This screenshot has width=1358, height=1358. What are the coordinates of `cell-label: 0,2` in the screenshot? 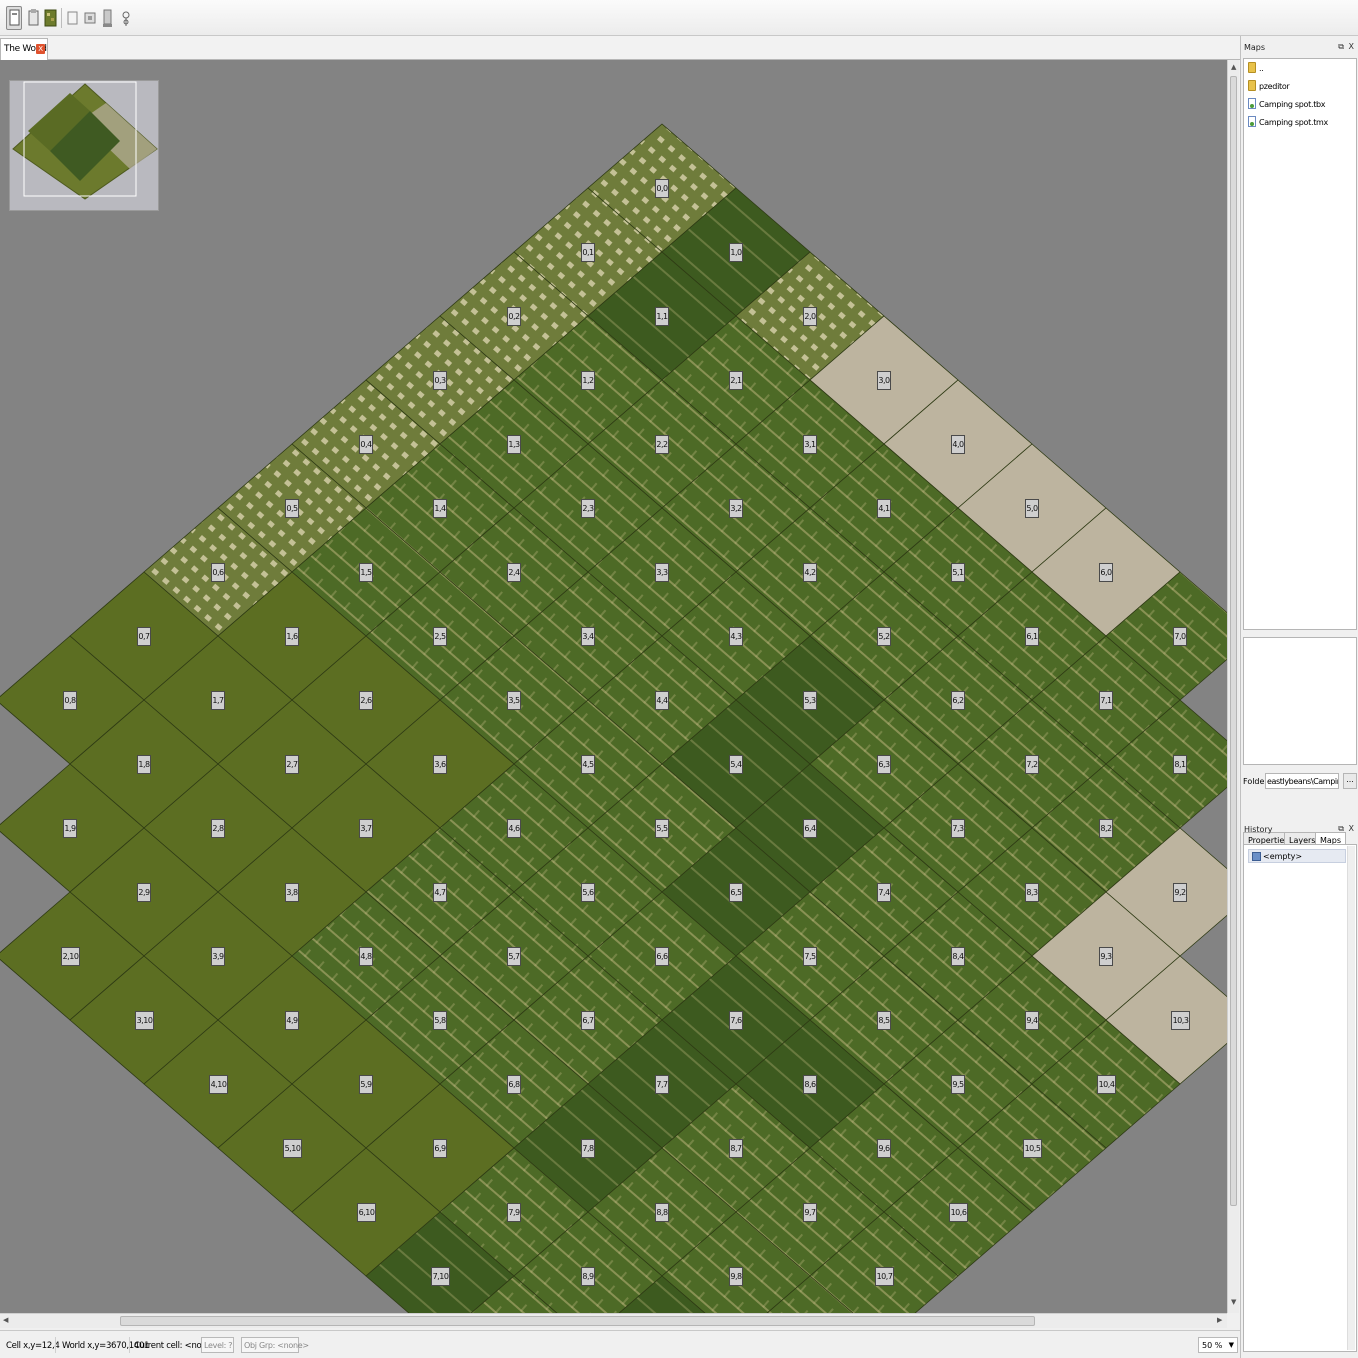 It's located at (514, 316).